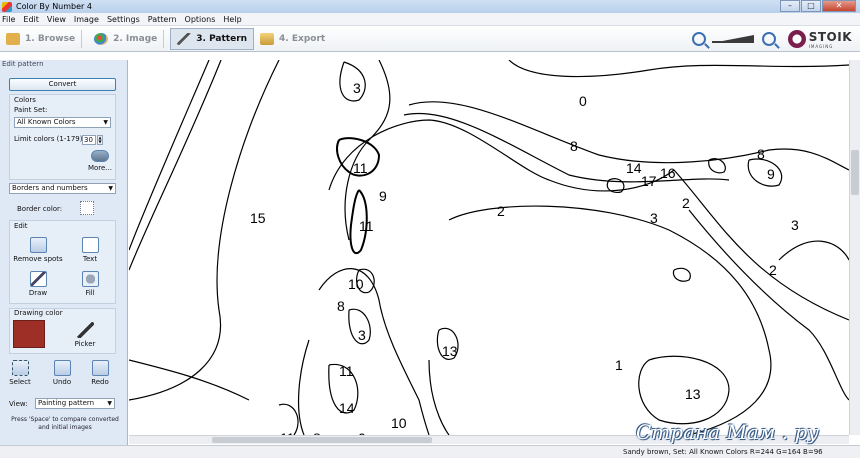  What do you see at coordinates (100, 156) in the screenshot?
I see `paints-icon` at bounding box center [100, 156].